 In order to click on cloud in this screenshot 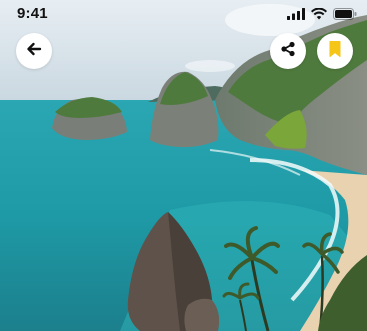, I will do `click(210, 66)`.